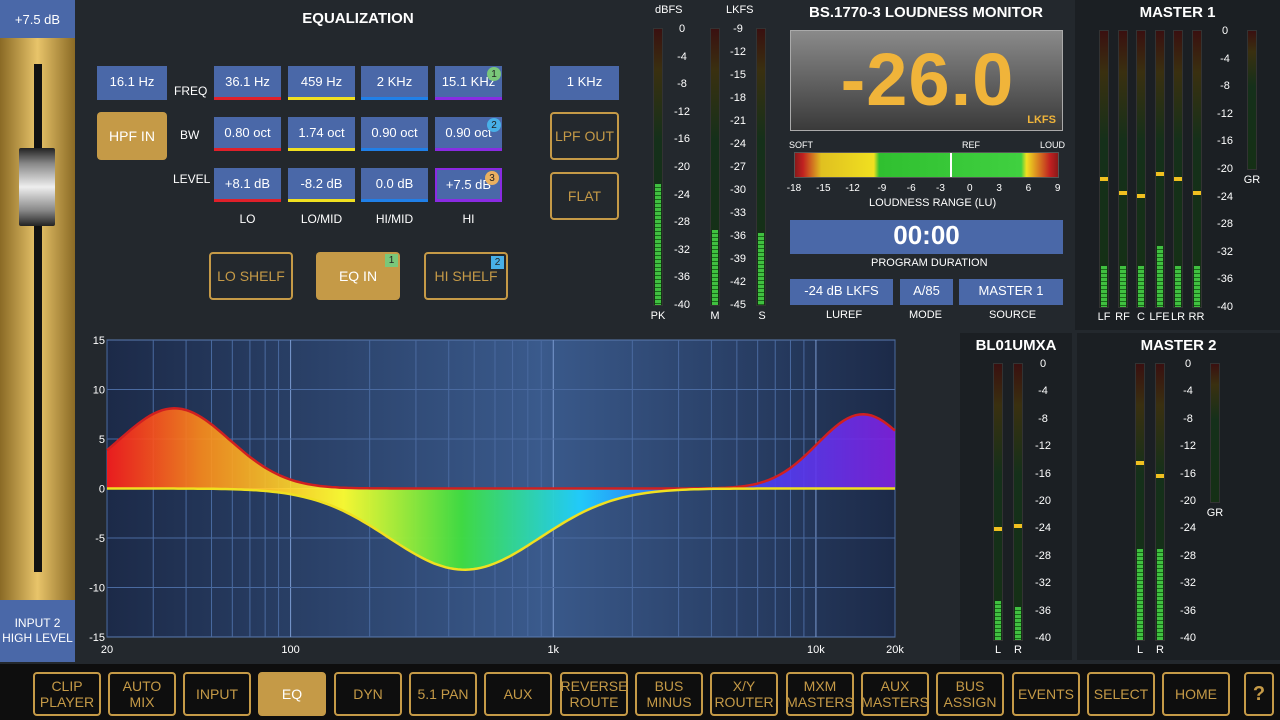  What do you see at coordinates (669, 694) in the screenshot?
I see `toolbar-bus-minus-button: BUS MINUS` at bounding box center [669, 694].